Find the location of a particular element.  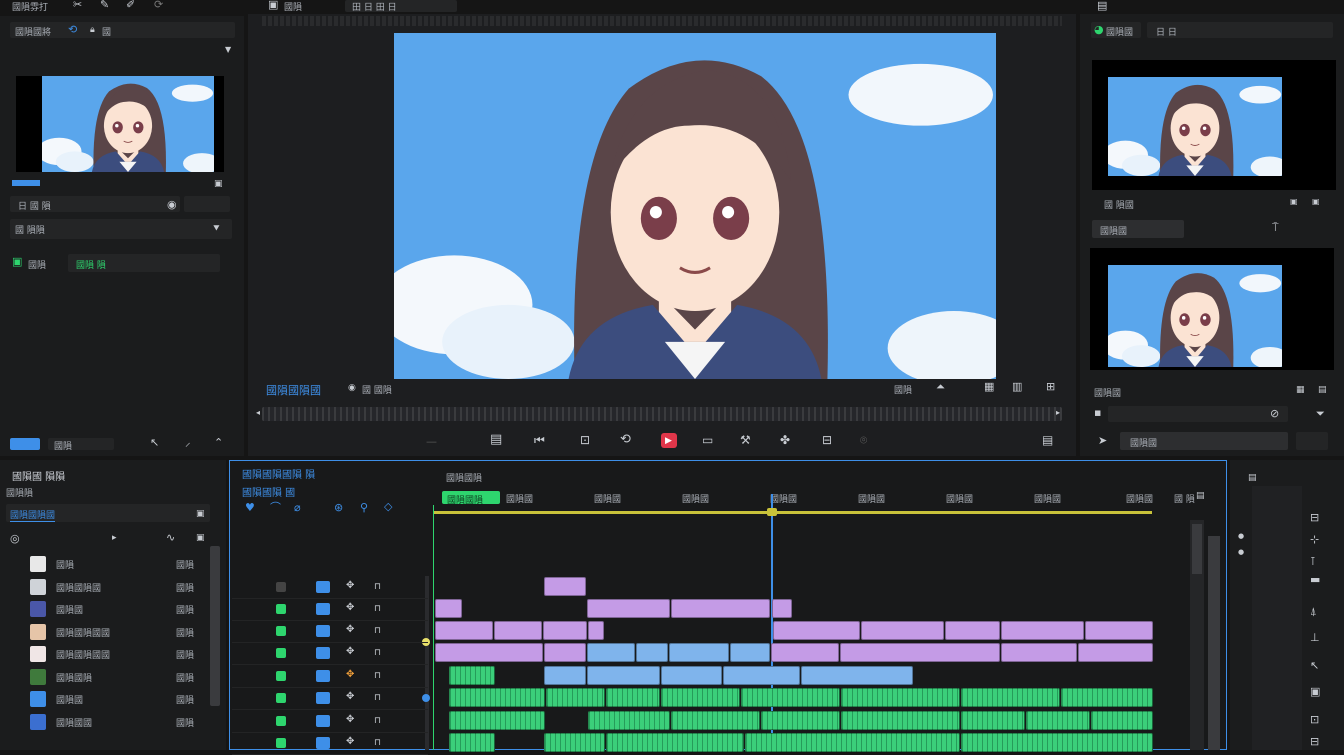

scrubber-start-icon: ◂ is located at coordinates (258, 413).